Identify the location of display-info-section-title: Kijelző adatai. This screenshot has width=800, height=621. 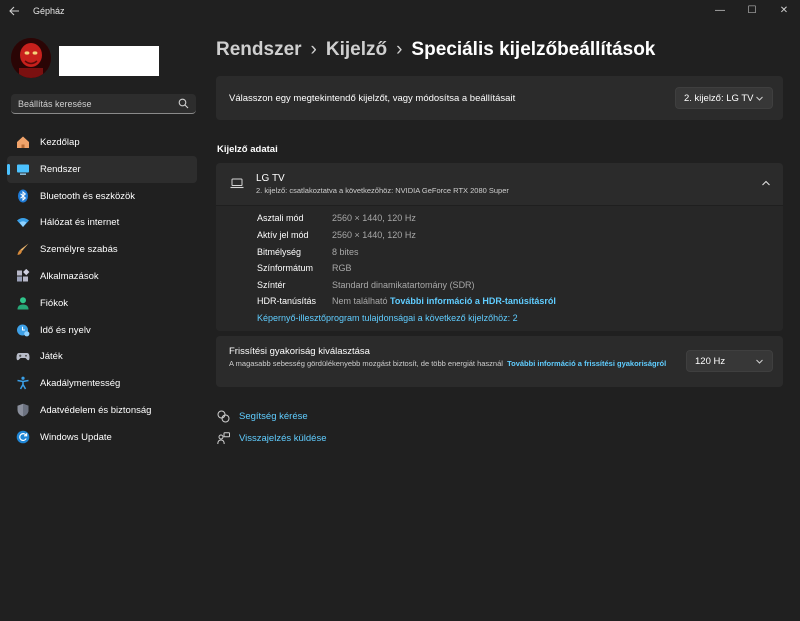
(247, 149).